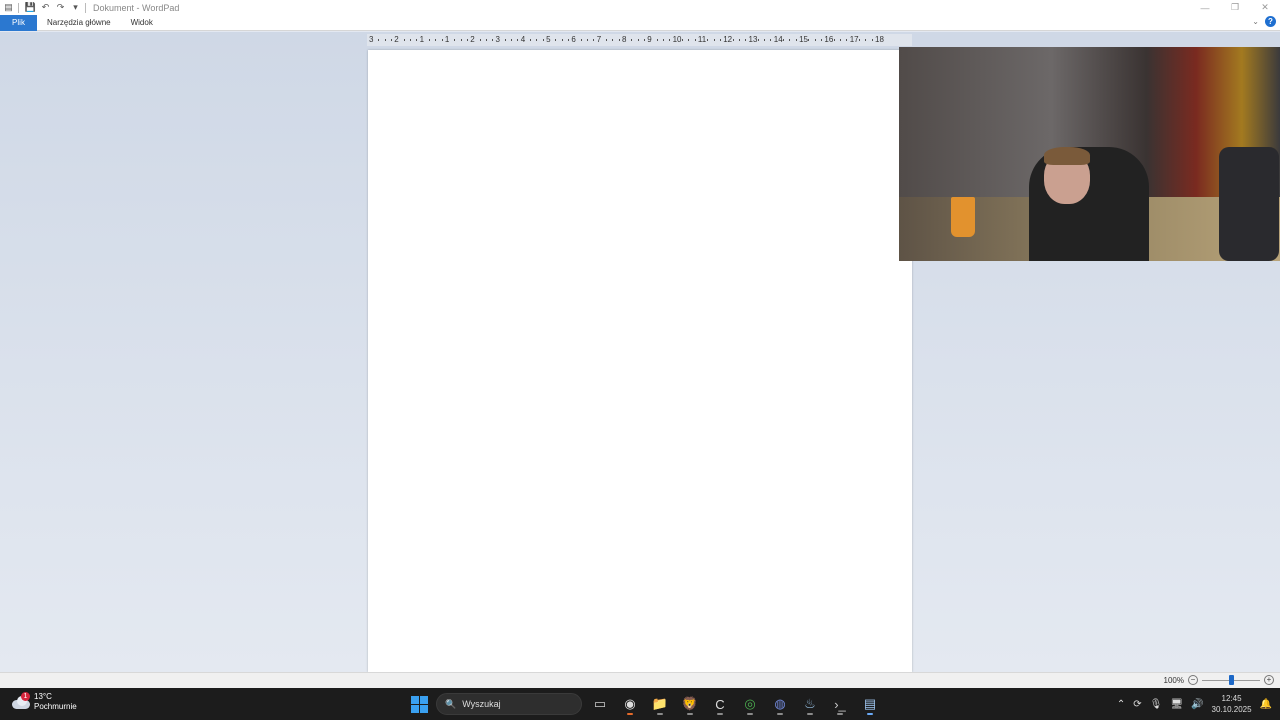 This screenshot has width=1280, height=720. What do you see at coordinates (1266, 704) in the screenshot?
I see `notifications-icon: 🔔` at bounding box center [1266, 704].